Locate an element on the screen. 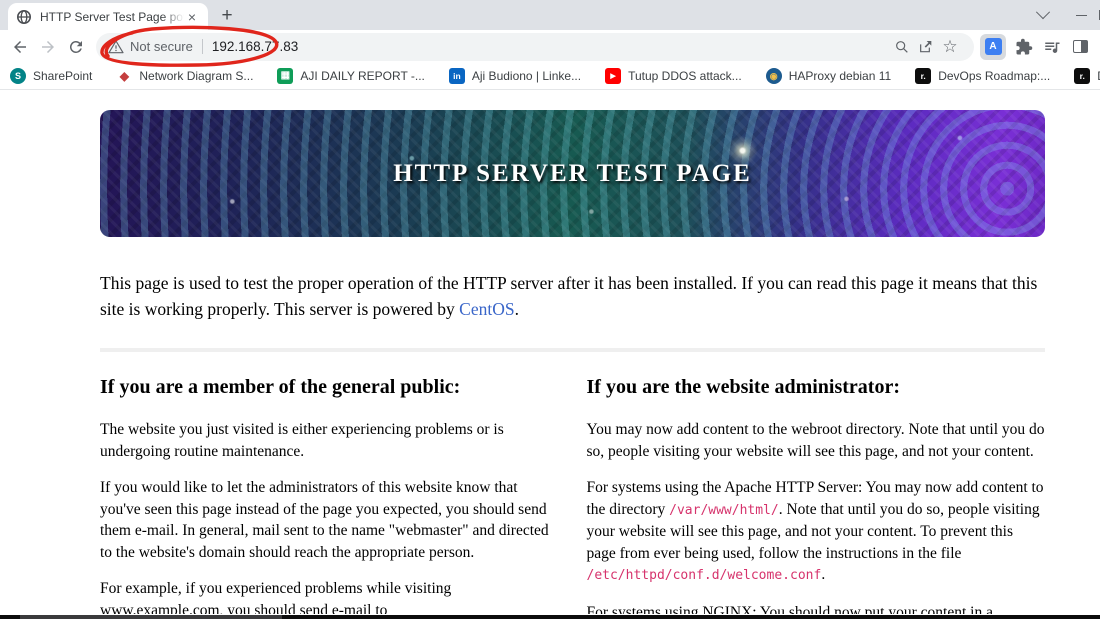 The width and height of the screenshot is (1100, 619). diagram-icon: ◆ is located at coordinates (124, 76).